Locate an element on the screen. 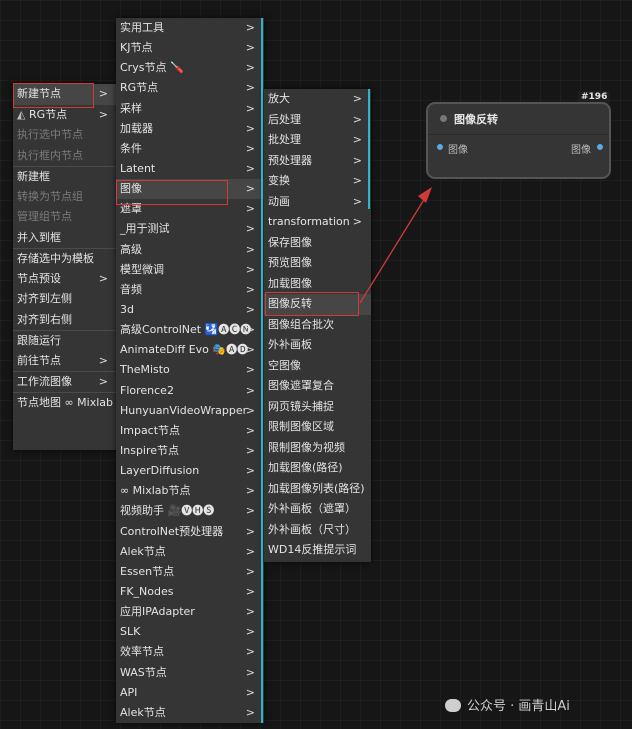  menu1-item-10: 对齐到左侧 is located at coordinates (65, 299).